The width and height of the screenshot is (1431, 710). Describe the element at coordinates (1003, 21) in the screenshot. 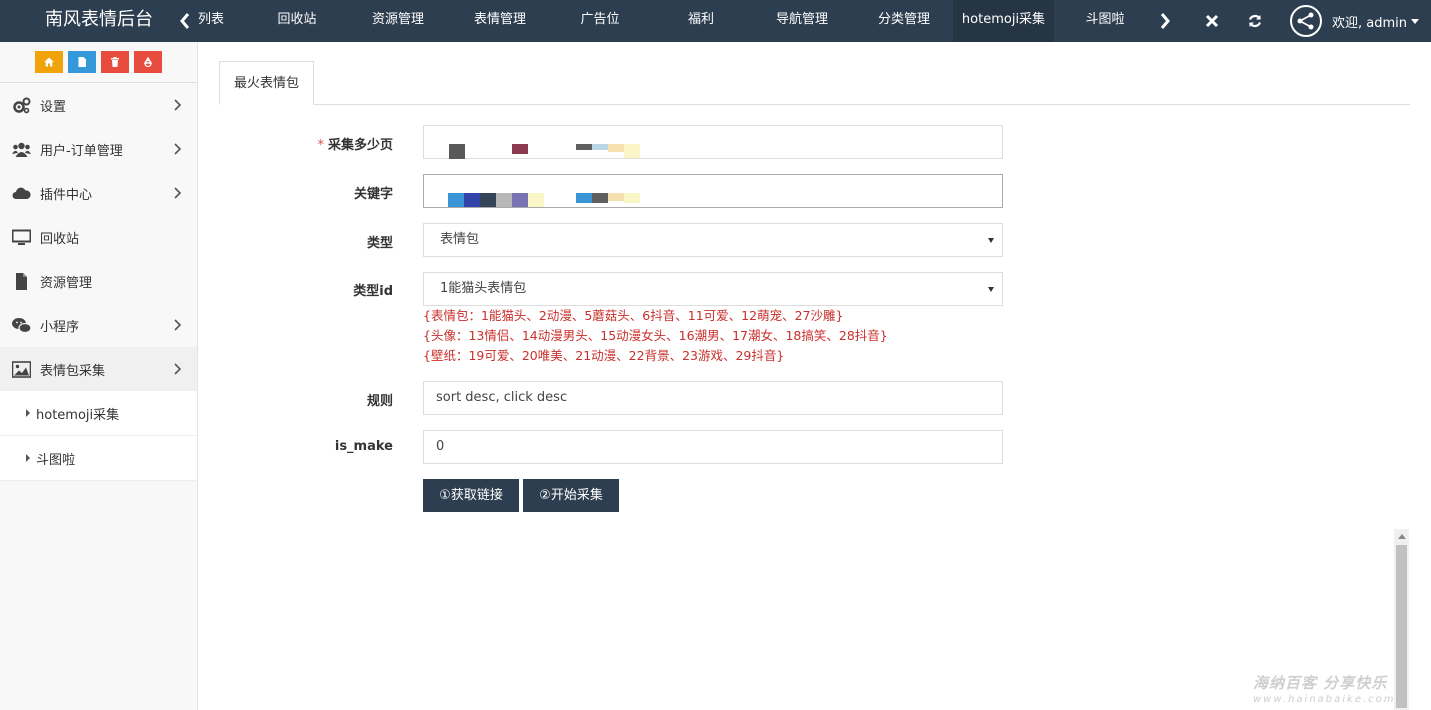

I see `tab-hotemoji: hotemoji采集` at that location.